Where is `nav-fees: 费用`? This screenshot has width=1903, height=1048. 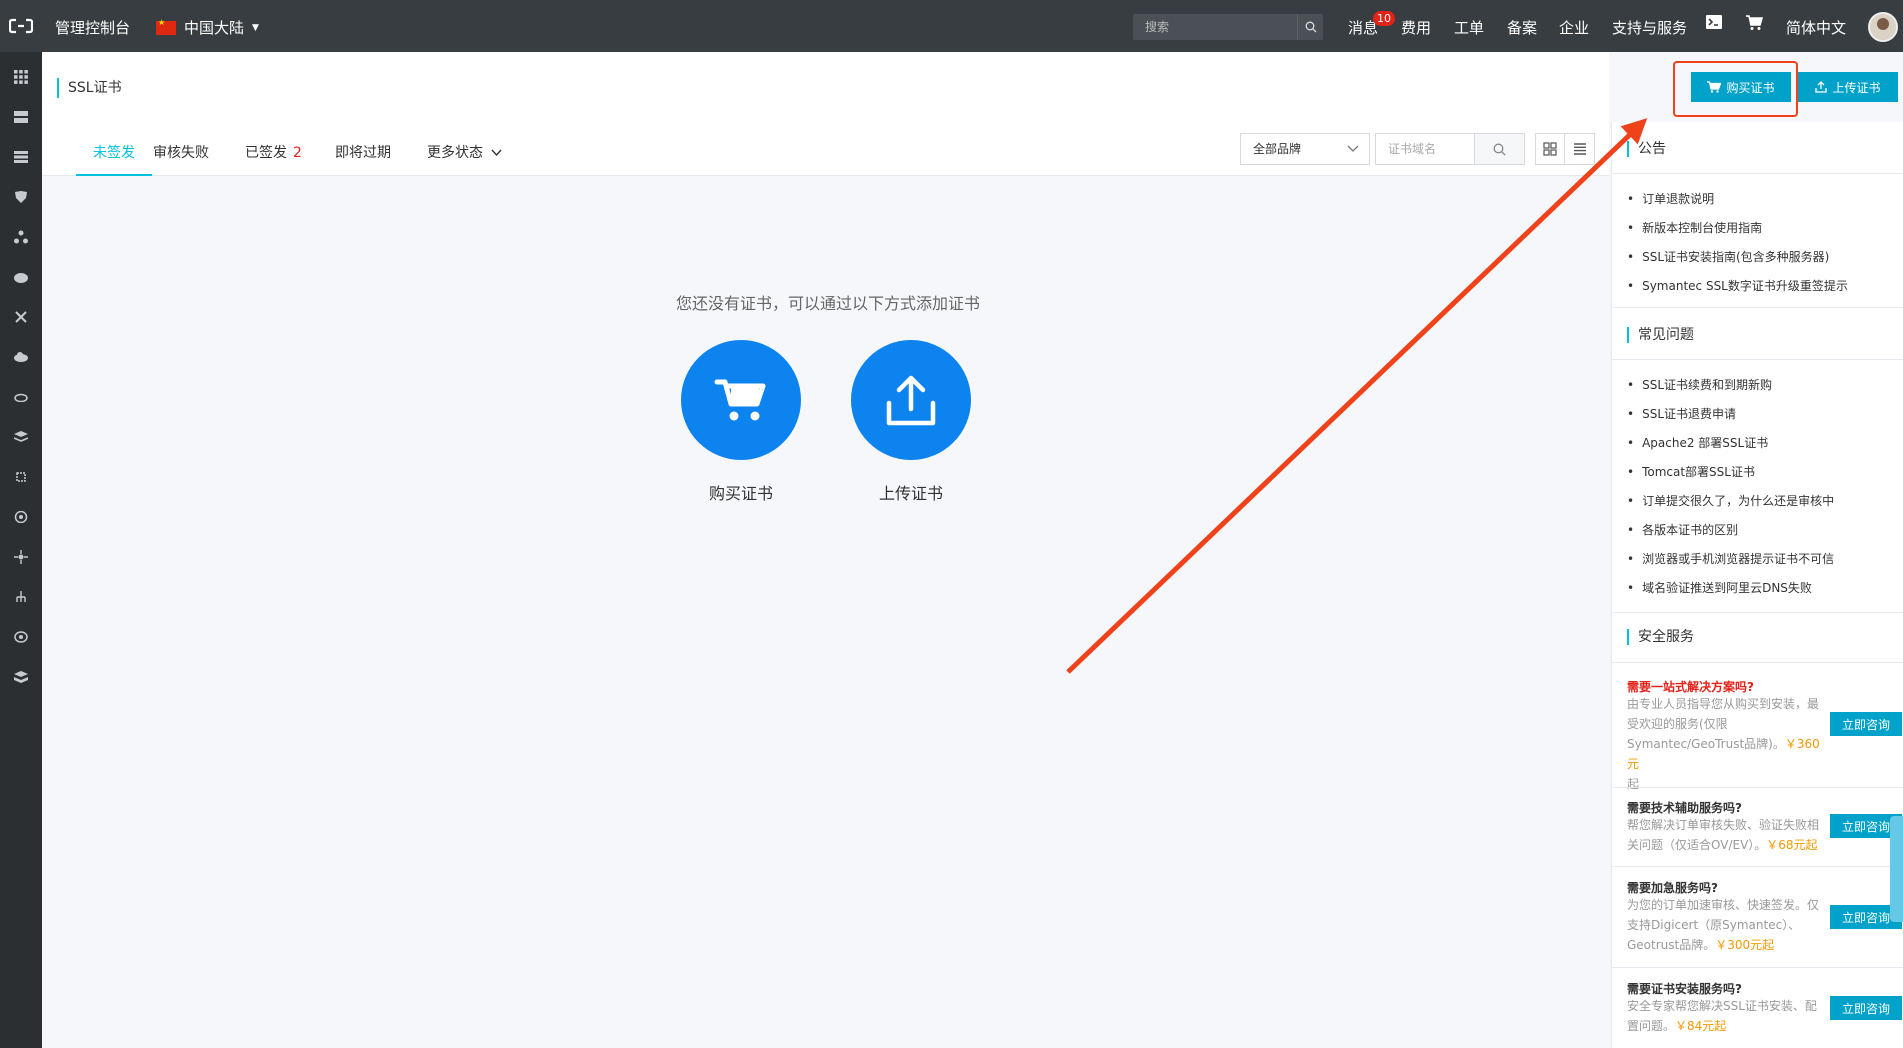 nav-fees: 费用 is located at coordinates (1416, 27).